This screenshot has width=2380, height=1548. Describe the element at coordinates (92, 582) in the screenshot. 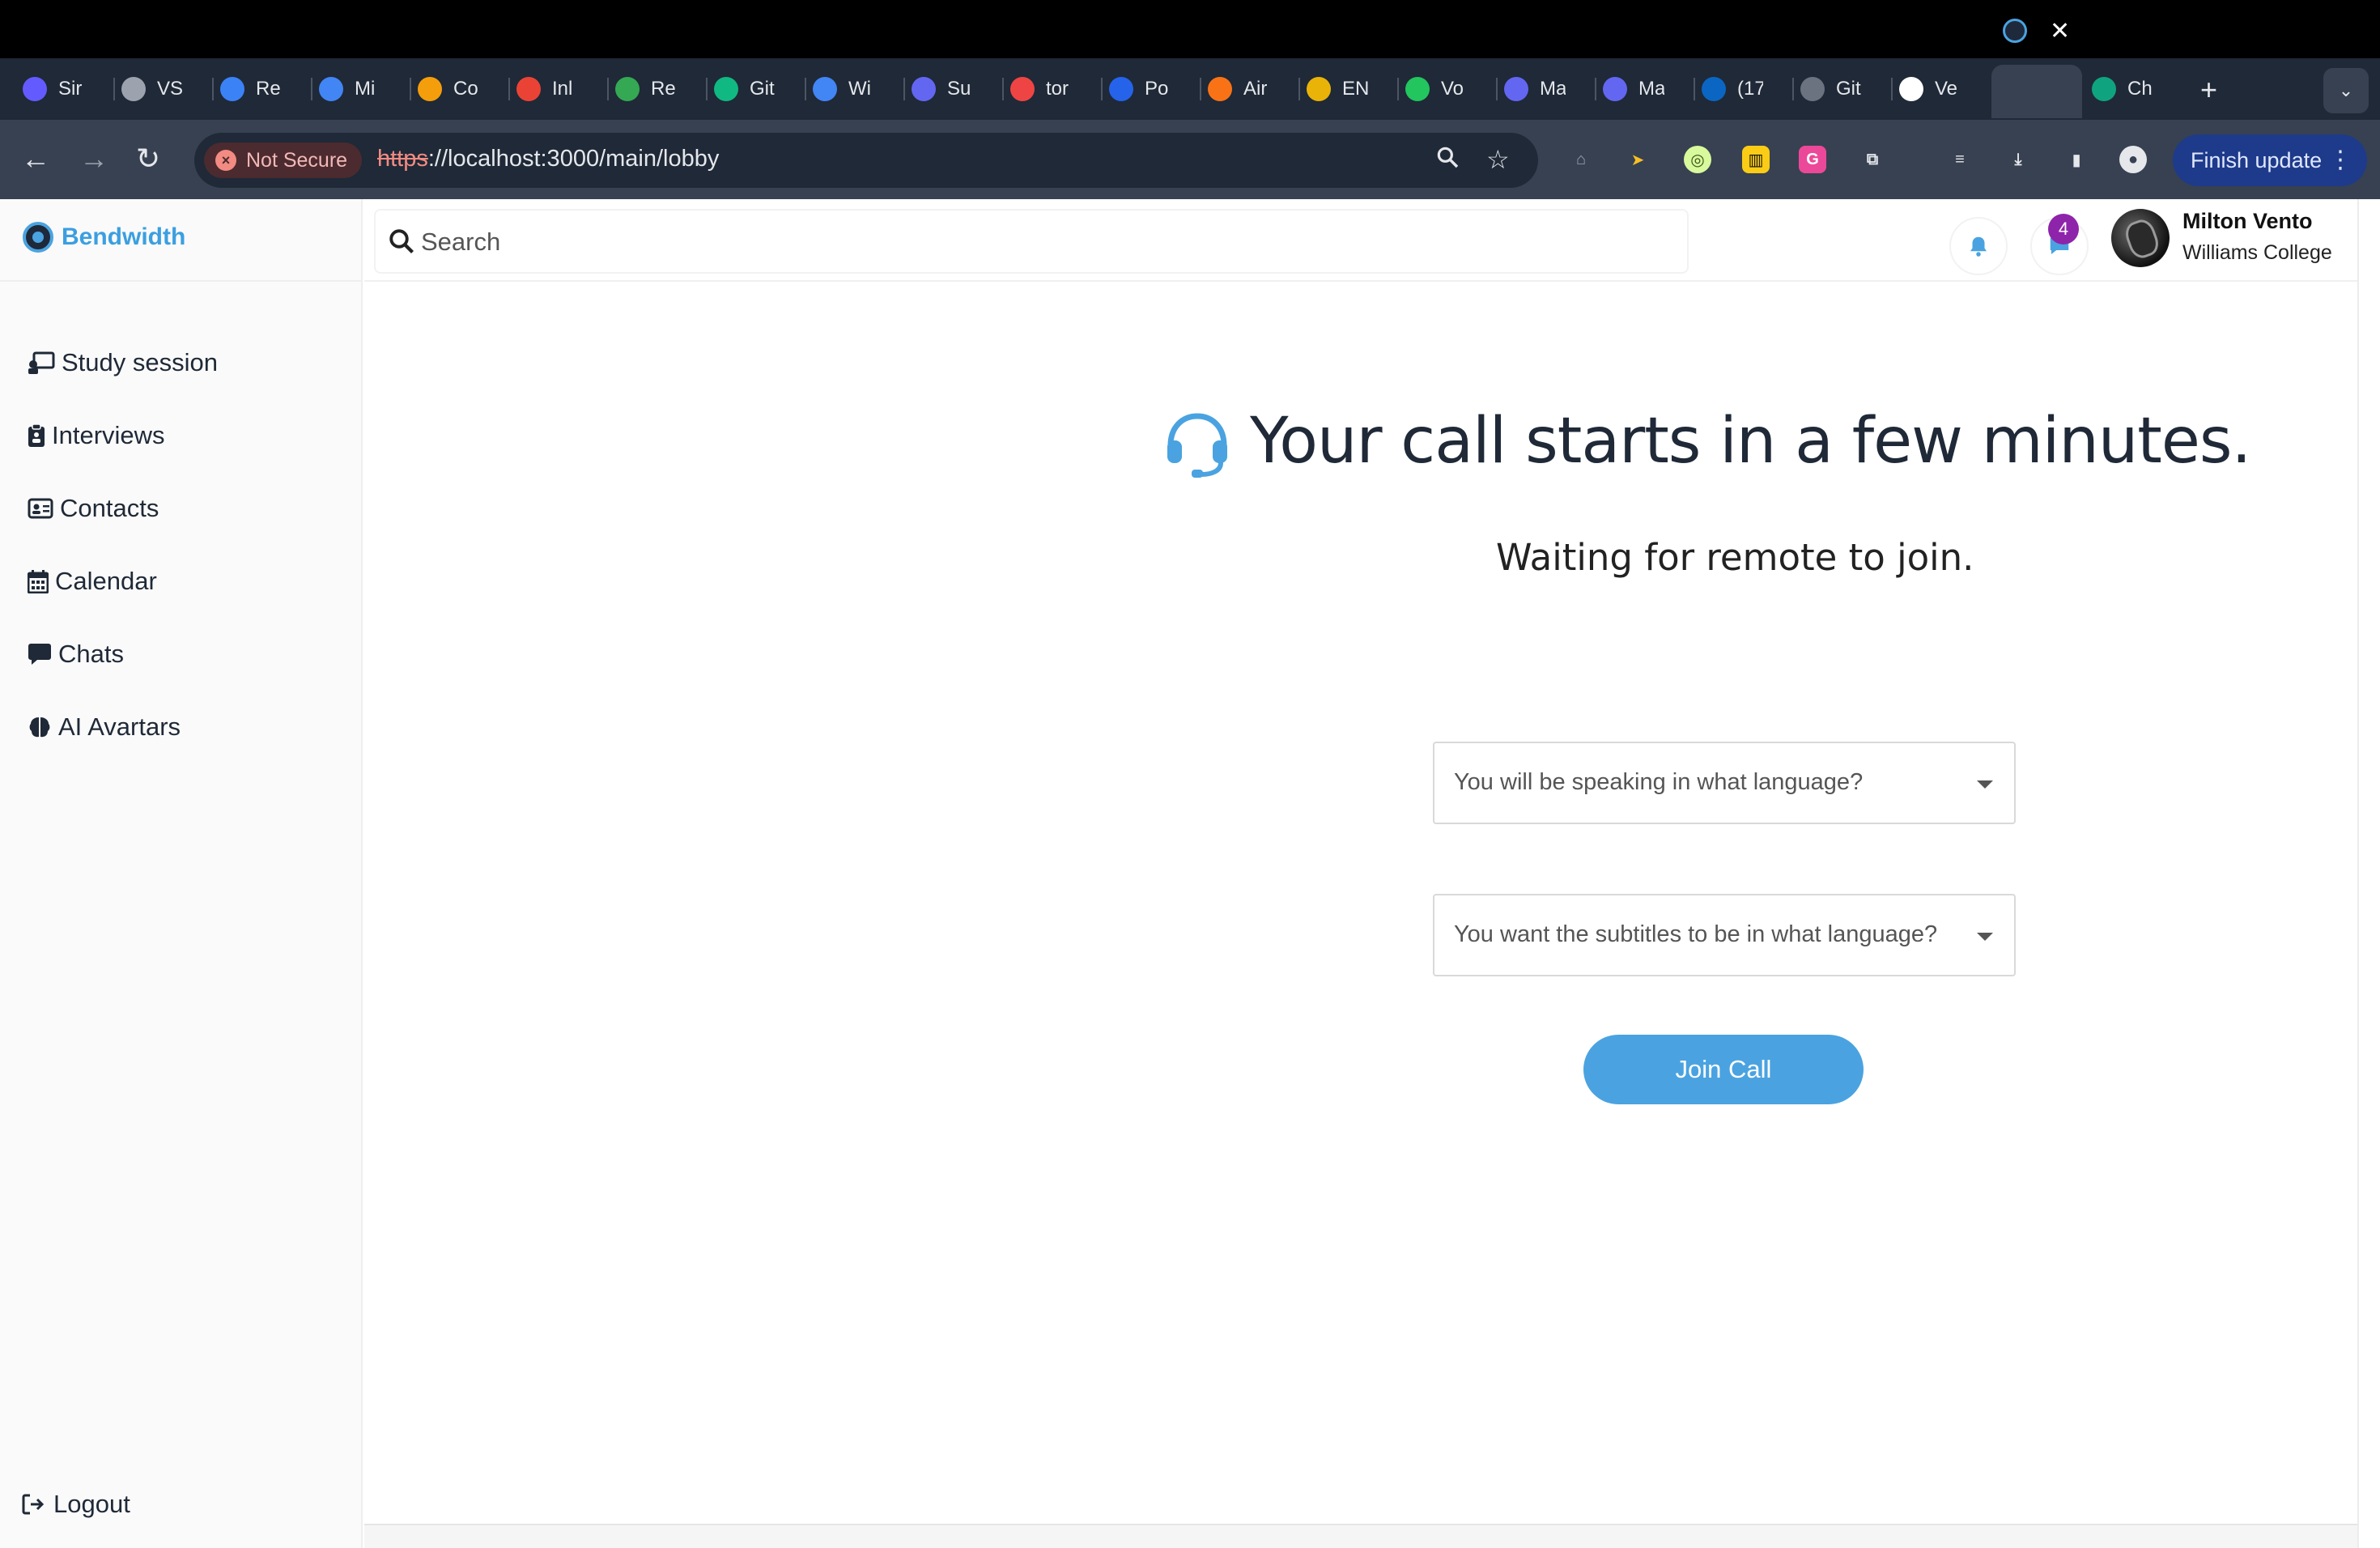

I see `sidebar-item-calendar: Calendar` at that location.